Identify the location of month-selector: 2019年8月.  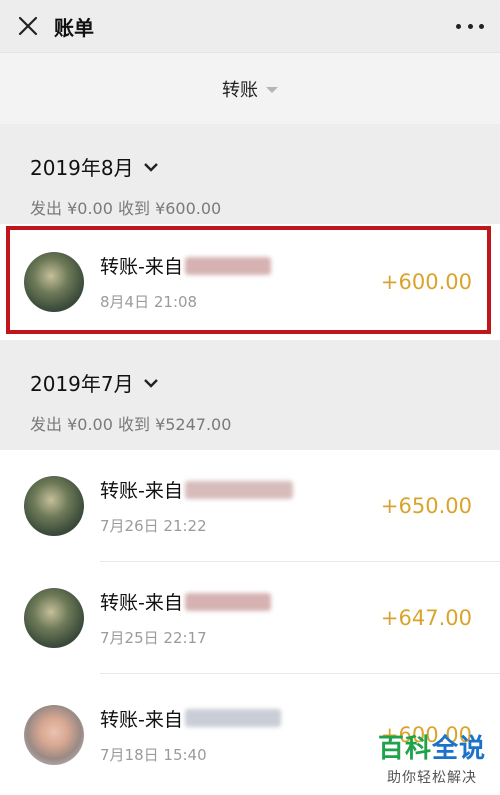
(250, 166).